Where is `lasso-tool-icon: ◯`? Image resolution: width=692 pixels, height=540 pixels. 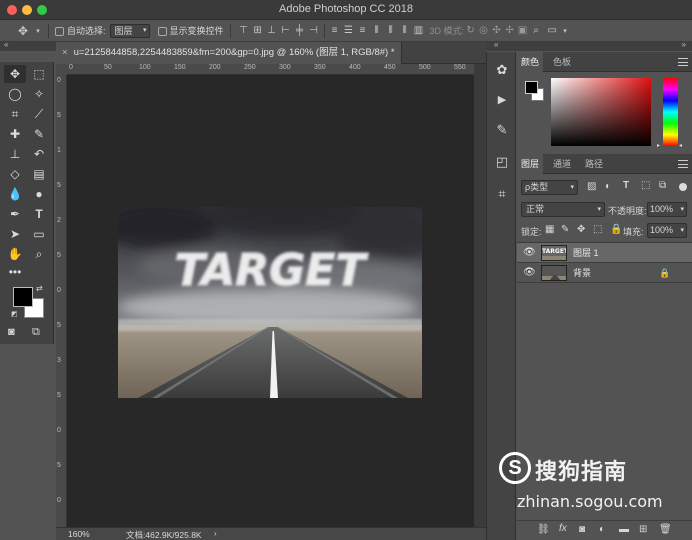
lasso-tool-icon: ◯ is located at coordinates (15, 94).